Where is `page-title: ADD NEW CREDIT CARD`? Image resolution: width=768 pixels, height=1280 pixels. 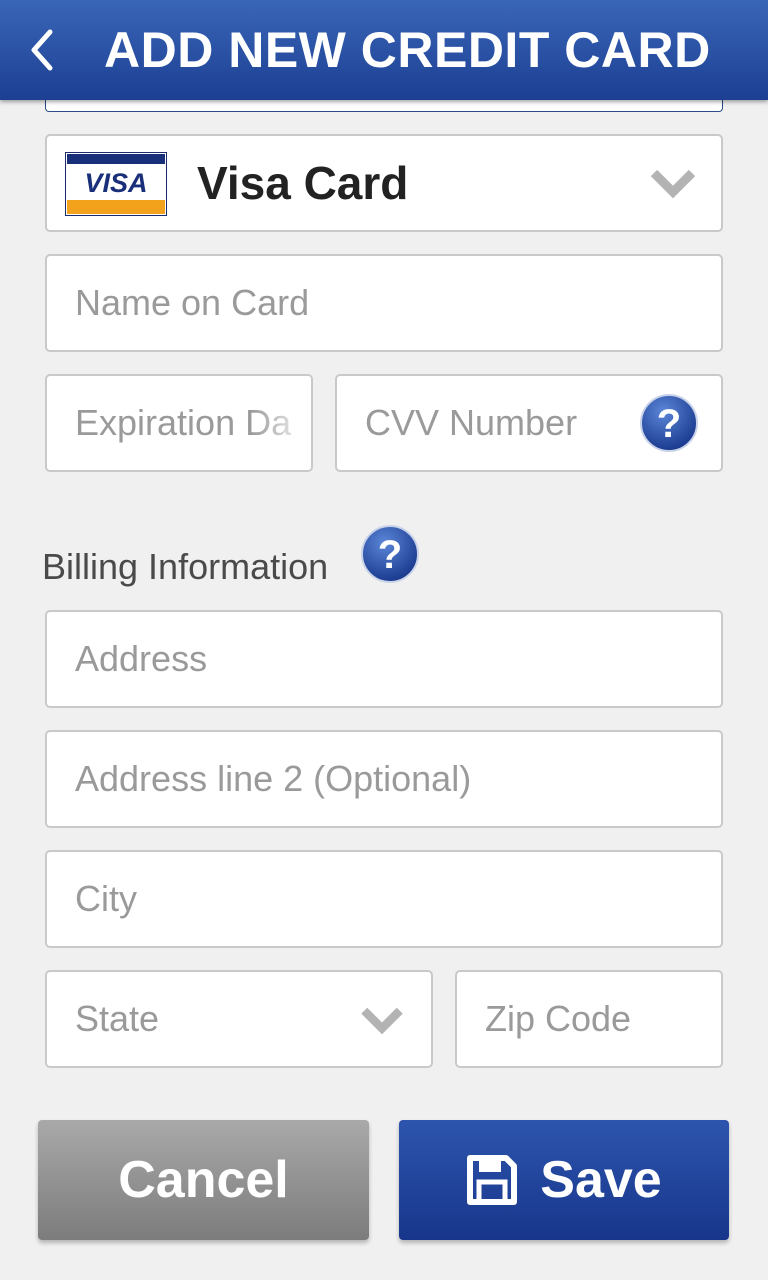 page-title: ADD NEW CREDIT CARD is located at coordinates (407, 50).